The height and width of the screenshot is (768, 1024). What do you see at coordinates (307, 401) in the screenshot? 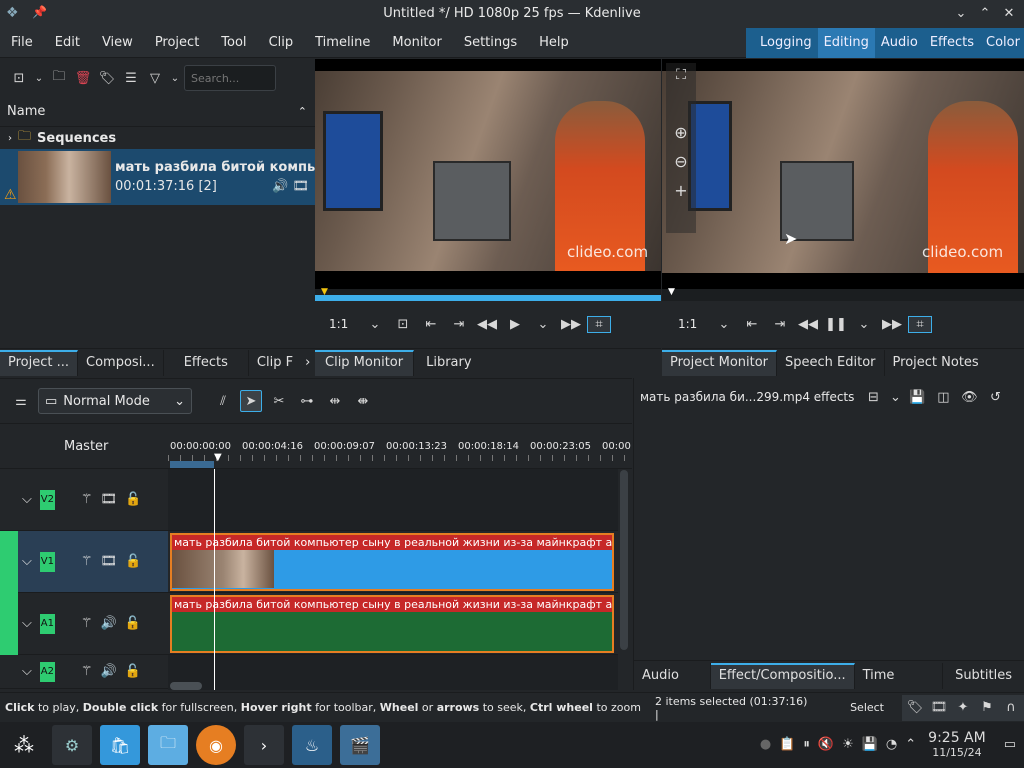
I see `slip-tool-icon: ⊶` at bounding box center [307, 401].